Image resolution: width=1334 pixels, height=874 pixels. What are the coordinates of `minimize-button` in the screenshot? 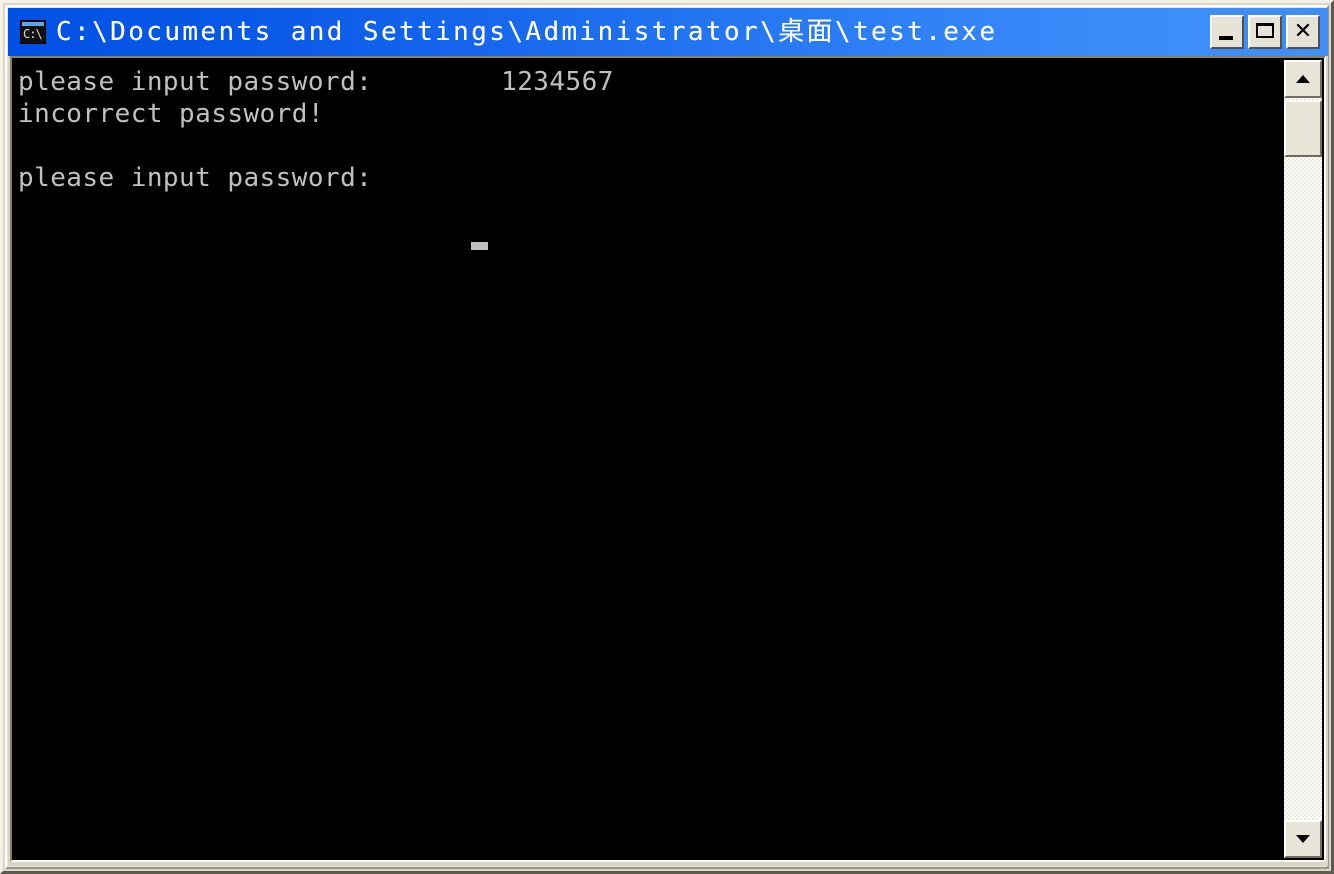 It's located at (1227, 32).